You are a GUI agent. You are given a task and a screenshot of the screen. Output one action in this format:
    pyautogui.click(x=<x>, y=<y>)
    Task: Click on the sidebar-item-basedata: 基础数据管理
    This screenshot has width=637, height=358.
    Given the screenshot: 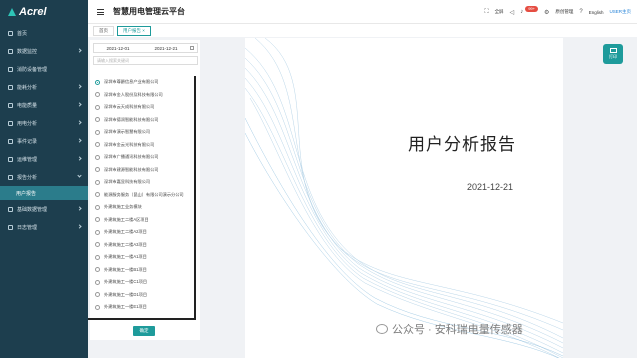 What is the action you would take?
    pyautogui.click(x=44, y=209)
    